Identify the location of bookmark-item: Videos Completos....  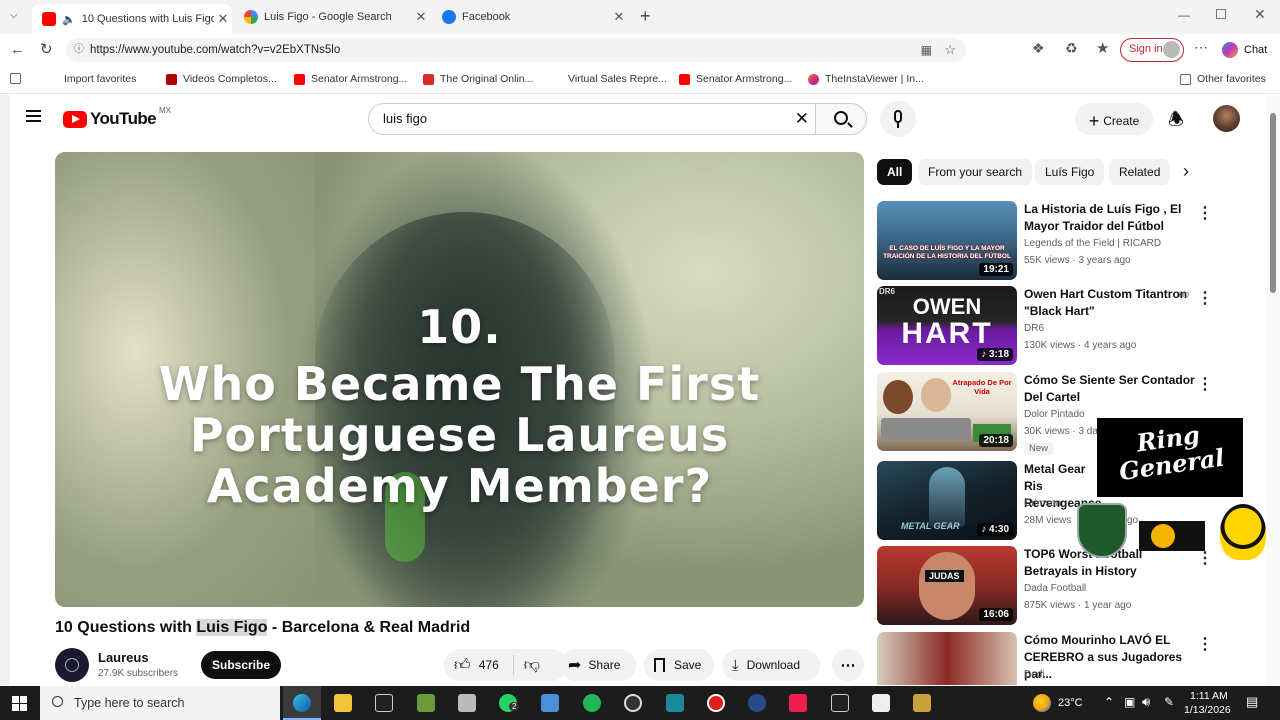
(221, 79).